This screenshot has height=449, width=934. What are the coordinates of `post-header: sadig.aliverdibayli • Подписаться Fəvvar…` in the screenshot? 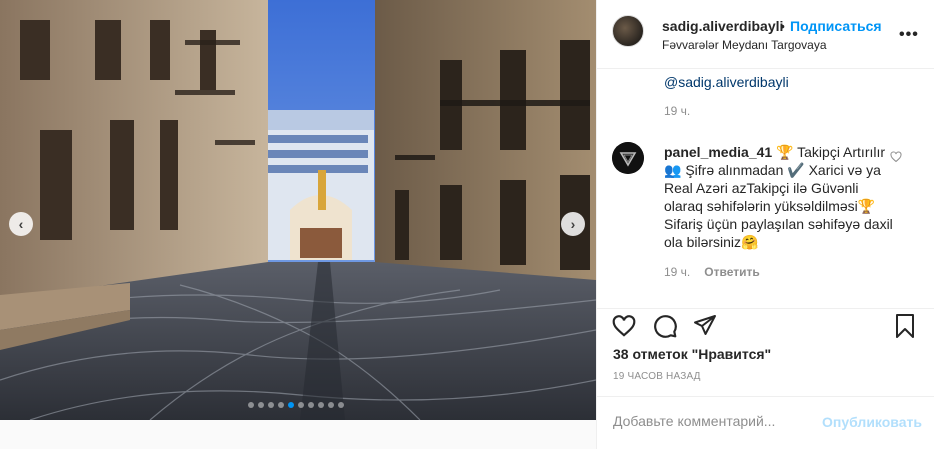 It's located at (765, 34).